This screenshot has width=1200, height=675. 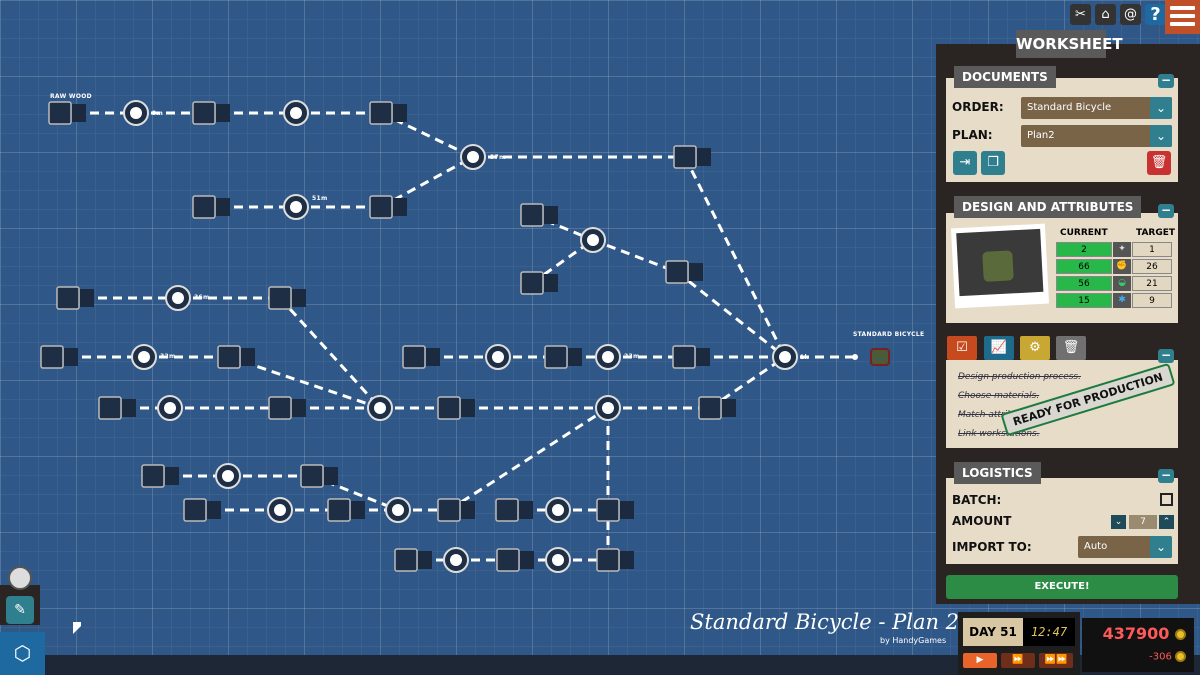 What do you see at coordinates (1069, 44) in the screenshot?
I see `worksheet-title: WORKSHEET` at bounding box center [1069, 44].